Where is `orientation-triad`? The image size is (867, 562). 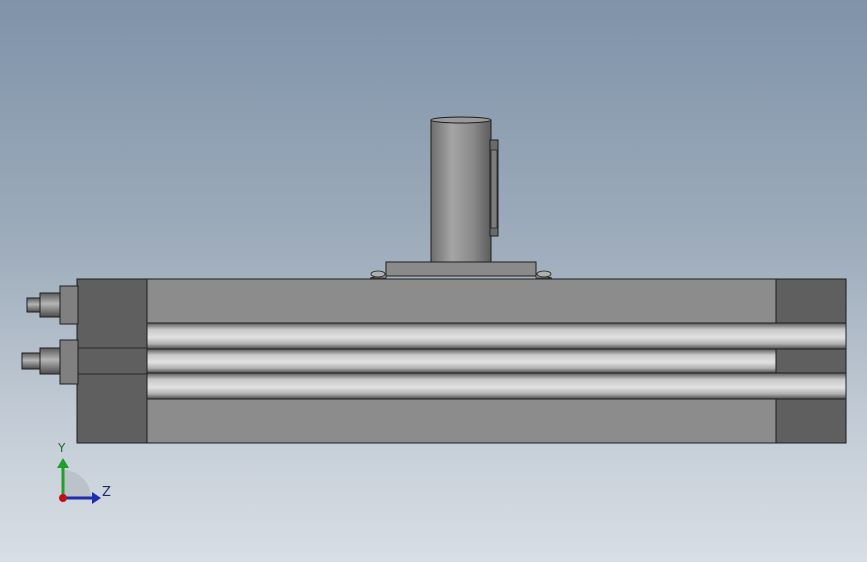
orientation-triad is located at coordinates (79, 481).